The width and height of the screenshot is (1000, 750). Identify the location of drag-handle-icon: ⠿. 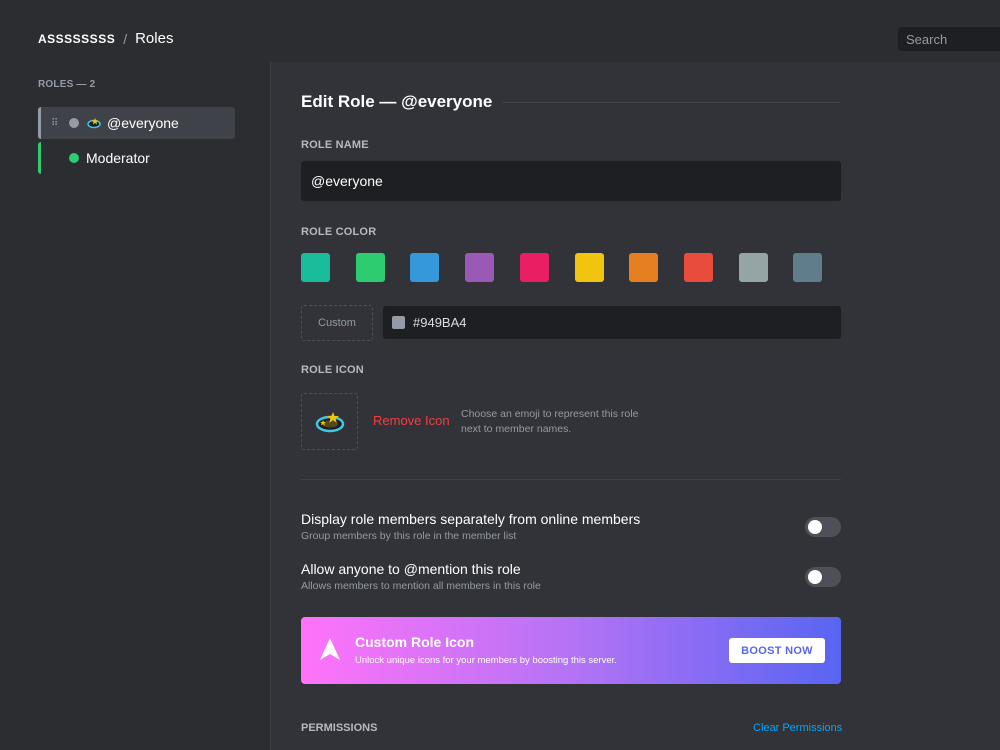
(58, 123).